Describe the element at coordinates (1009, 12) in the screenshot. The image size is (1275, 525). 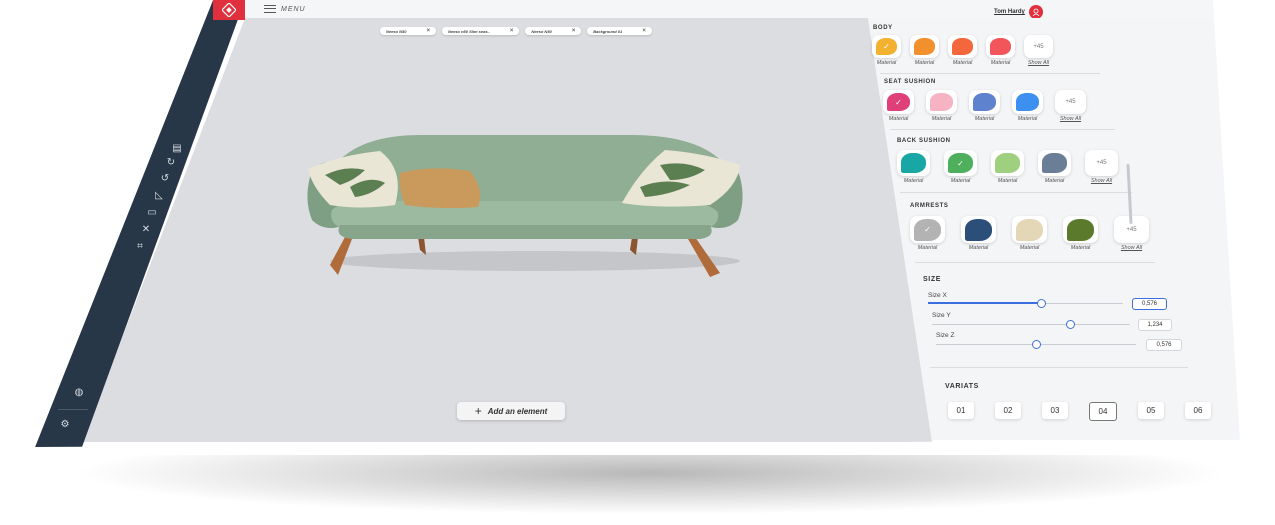
I see `user-name: Tom Hardy` at that location.